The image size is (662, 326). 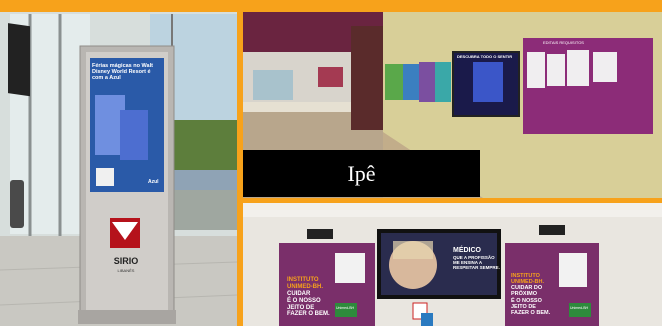 I want to click on right-sign-line: FAZER O BEM., so click(x=531, y=312).